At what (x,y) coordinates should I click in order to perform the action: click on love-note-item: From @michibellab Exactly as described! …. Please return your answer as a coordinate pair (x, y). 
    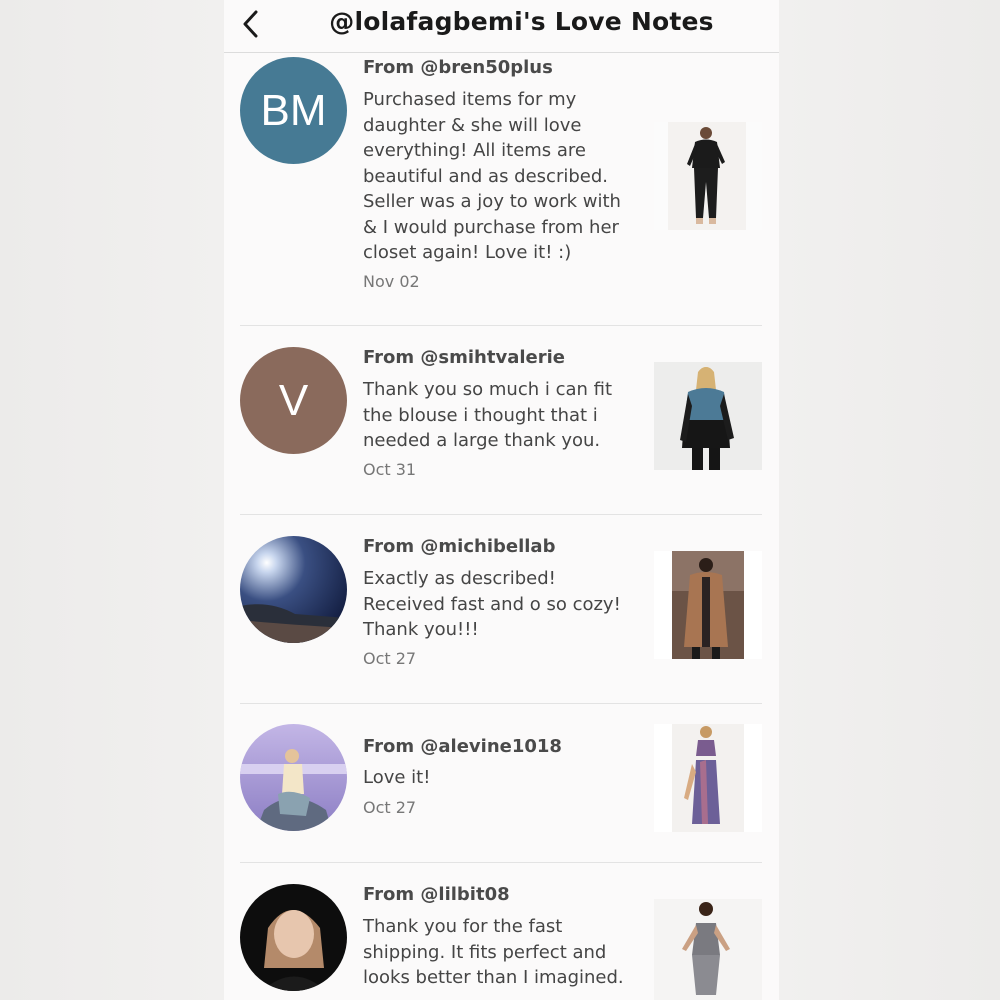
    Looking at the image, I should click on (501, 609).